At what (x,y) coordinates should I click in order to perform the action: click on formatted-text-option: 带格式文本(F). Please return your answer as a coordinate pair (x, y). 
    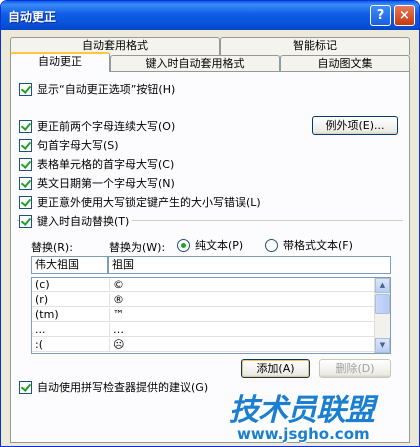
    Looking at the image, I should click on (309, 245).